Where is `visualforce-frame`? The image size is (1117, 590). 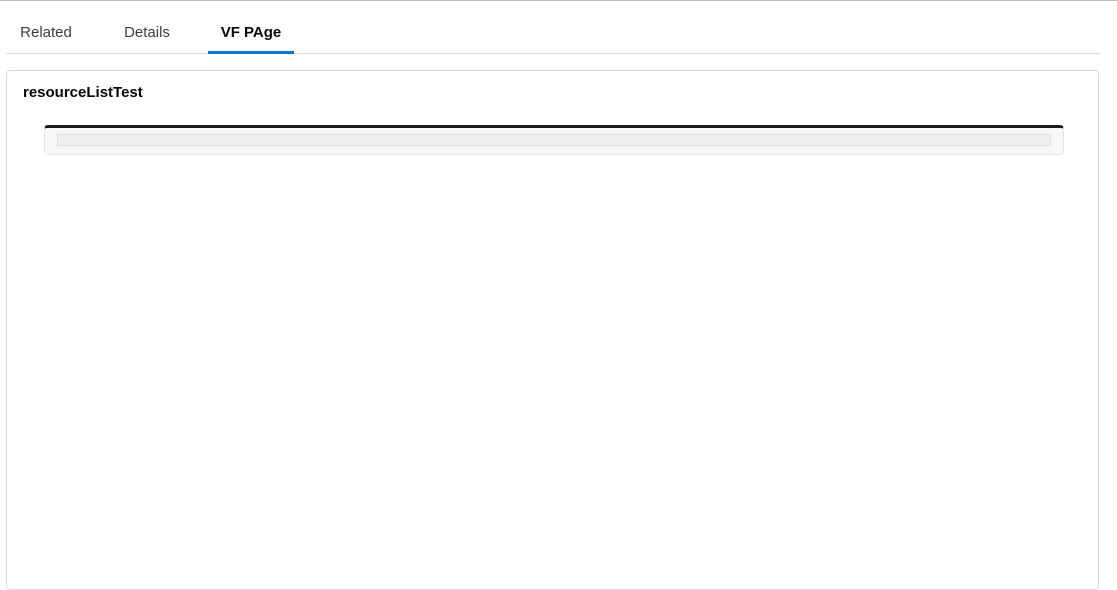 visualforce-frame is located at coordinates (554, 140).